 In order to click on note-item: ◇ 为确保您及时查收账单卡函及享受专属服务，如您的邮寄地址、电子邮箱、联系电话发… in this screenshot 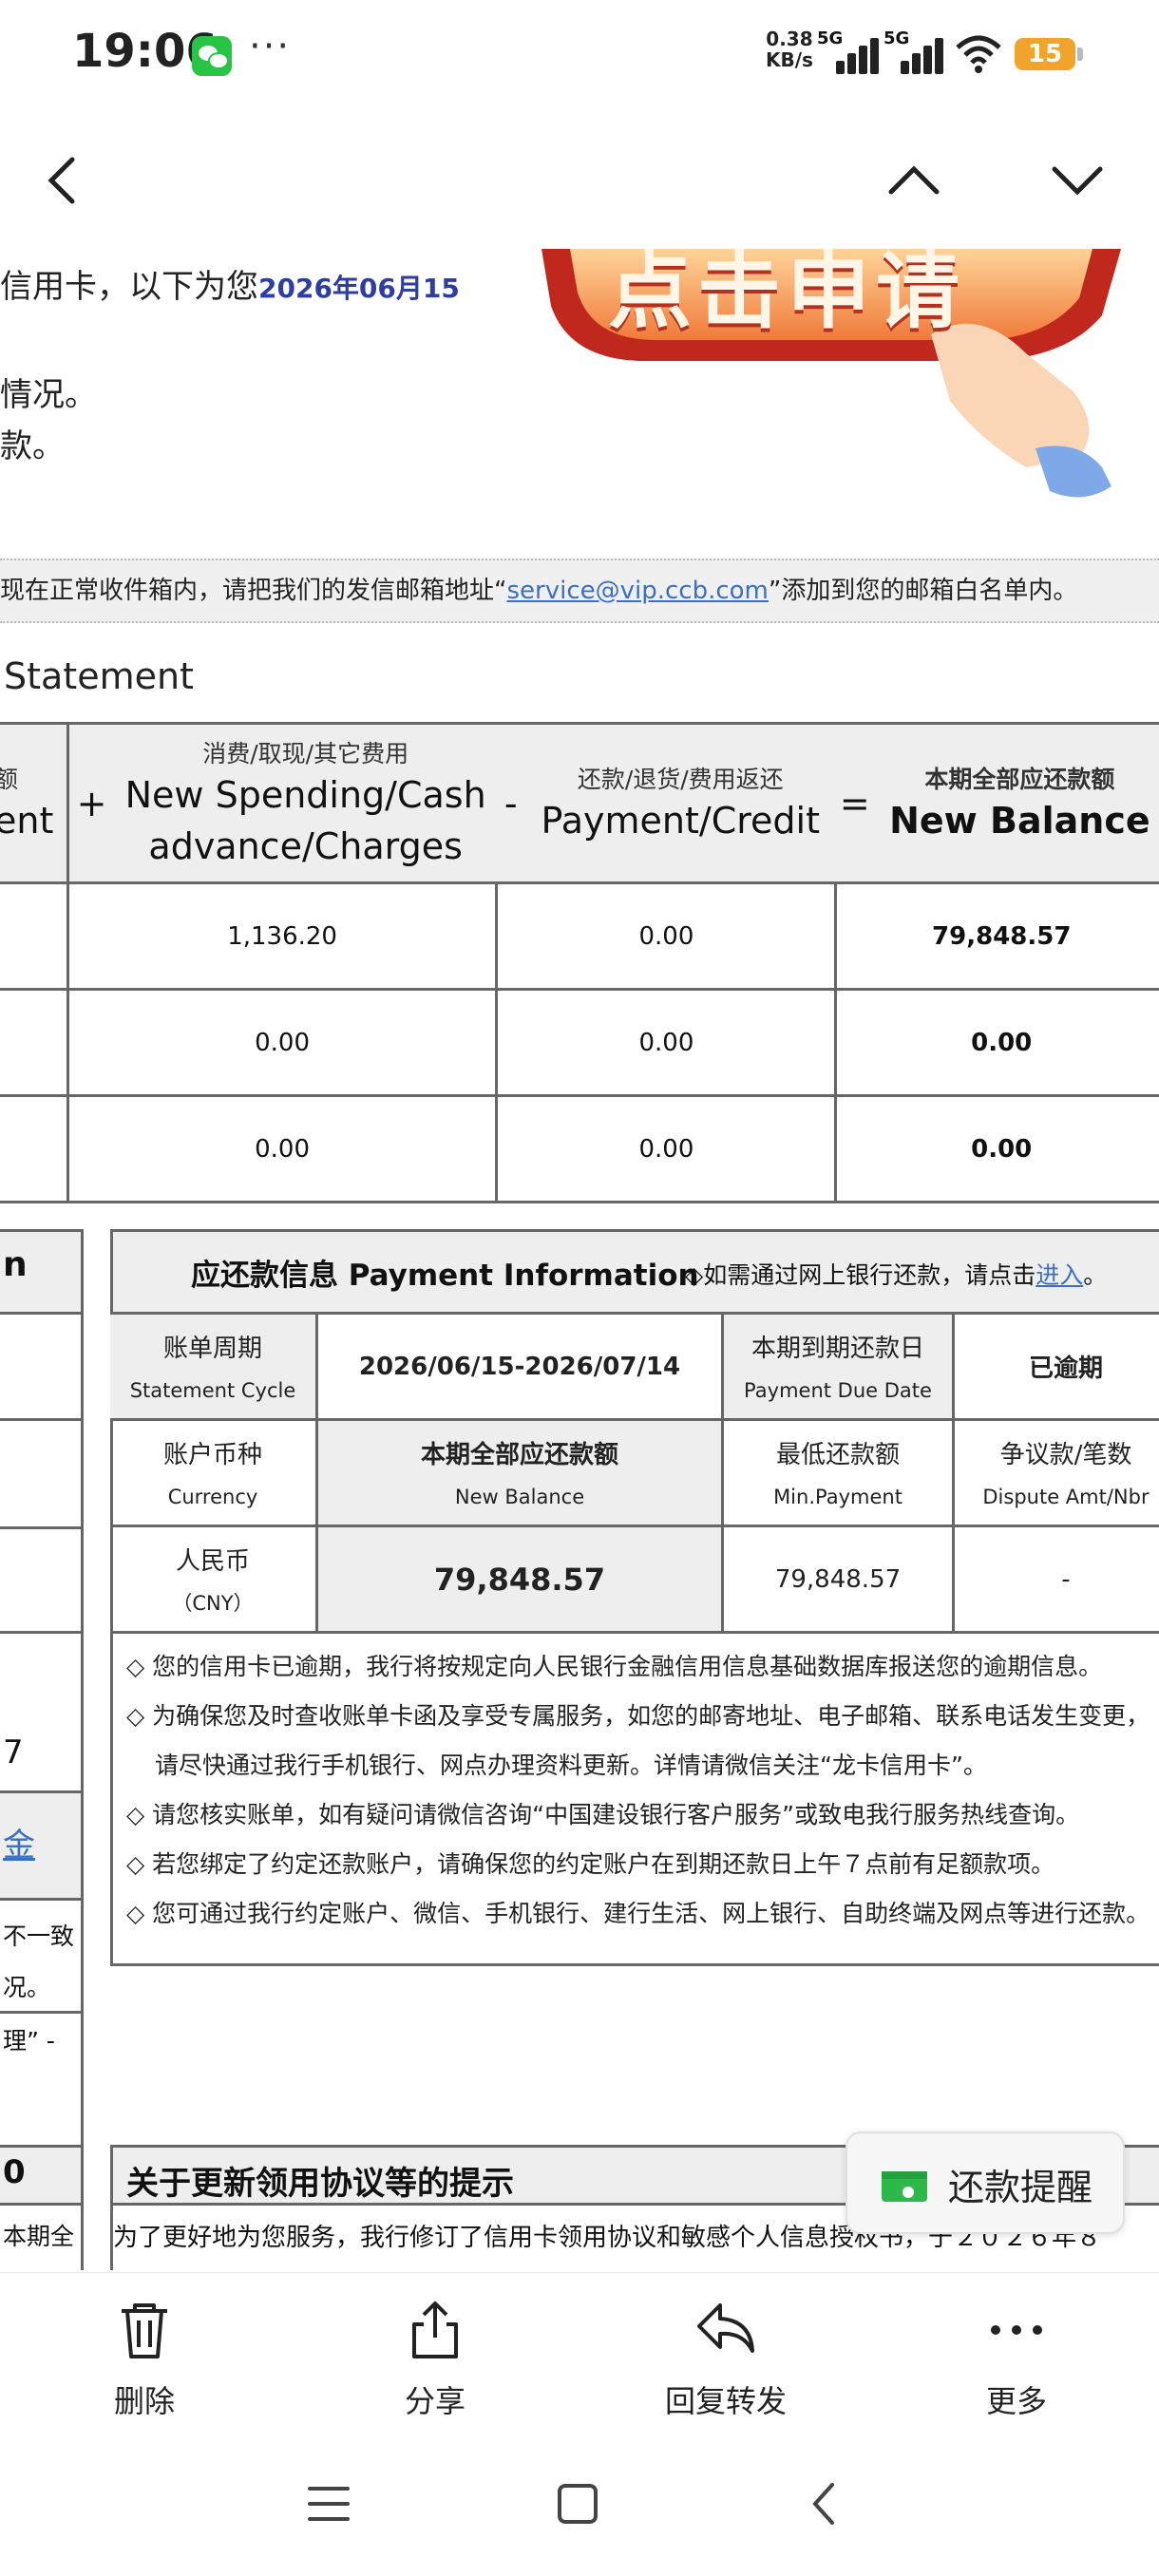, I will do `click(638, 1716)`.